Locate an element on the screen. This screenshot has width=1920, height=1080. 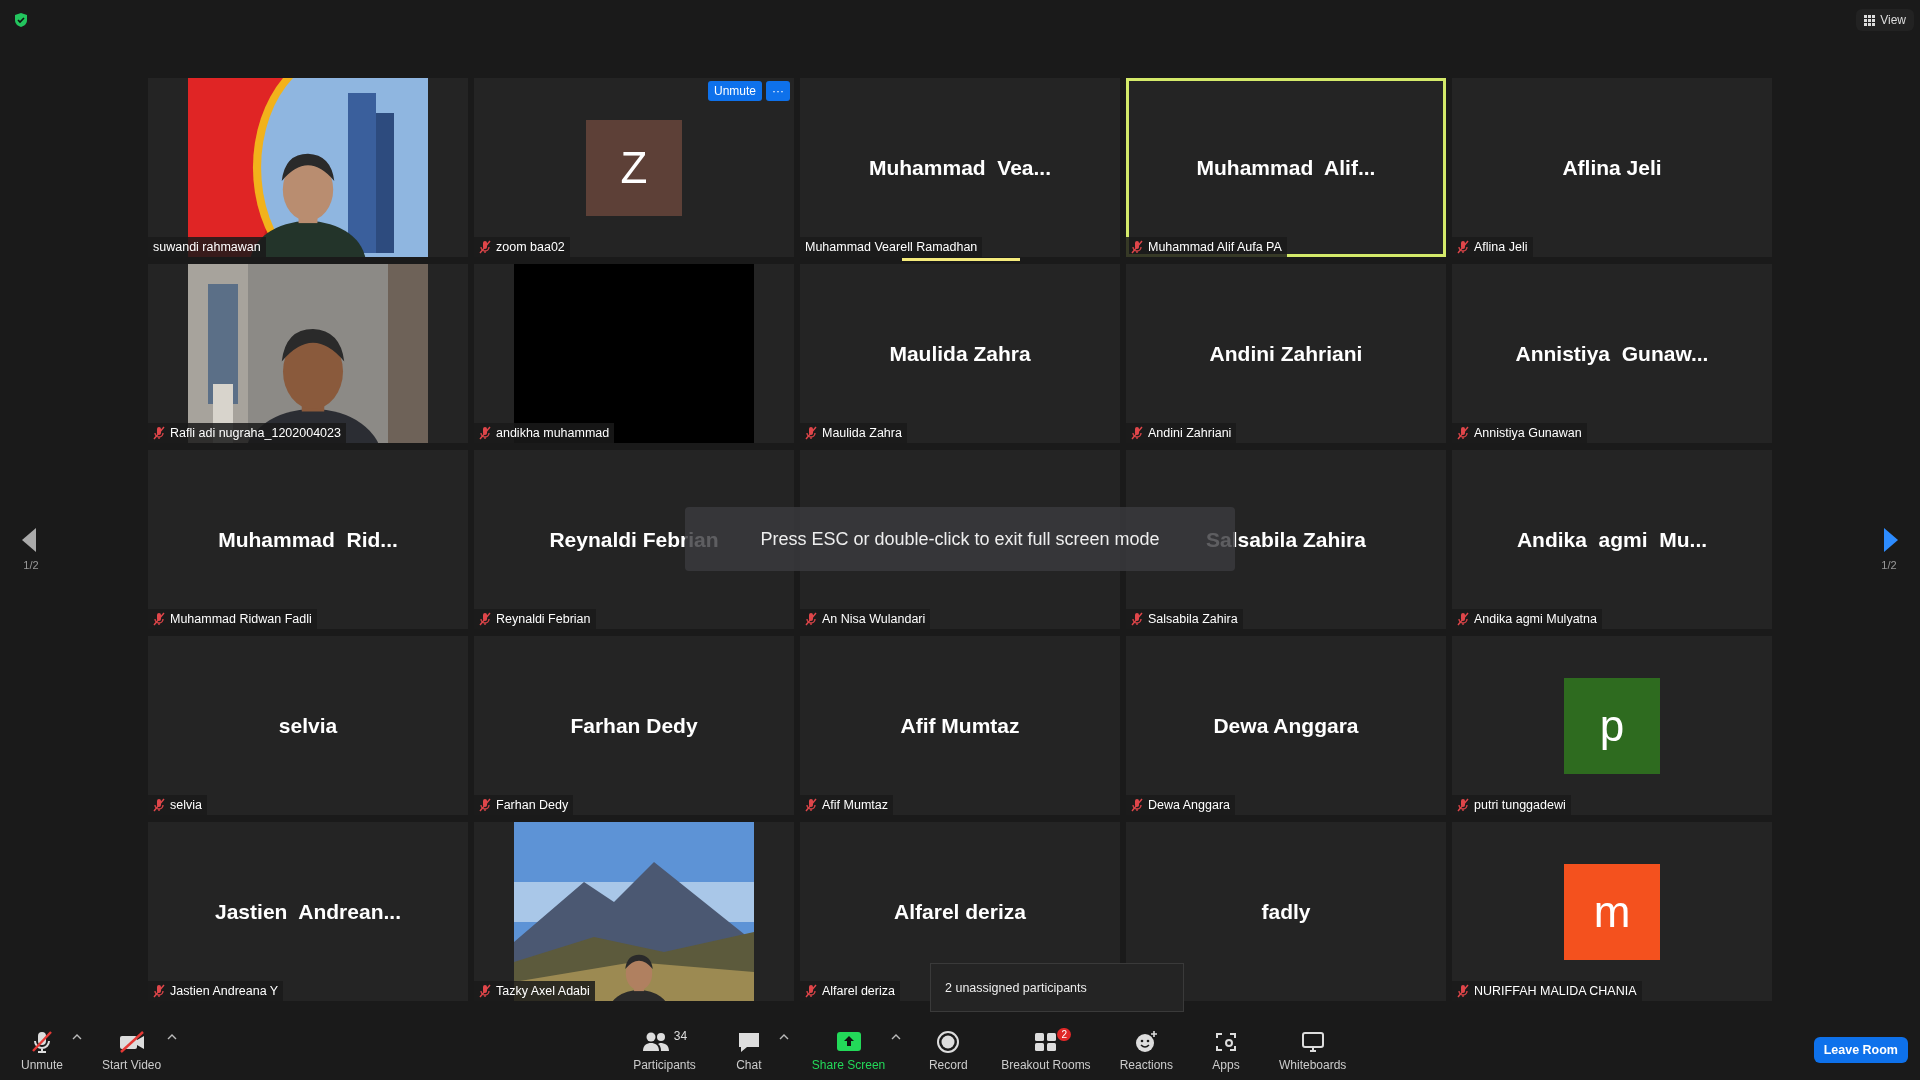
participant-name: zoom baa02 is located at coordinates (530, 247).